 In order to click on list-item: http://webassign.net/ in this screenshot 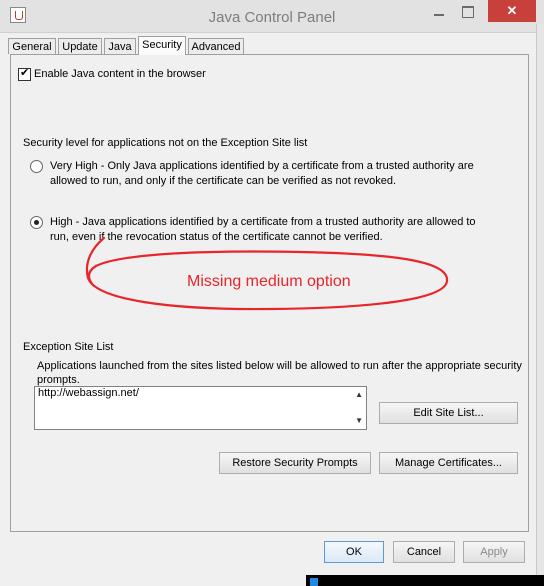, I will do `click(88, 393)`.